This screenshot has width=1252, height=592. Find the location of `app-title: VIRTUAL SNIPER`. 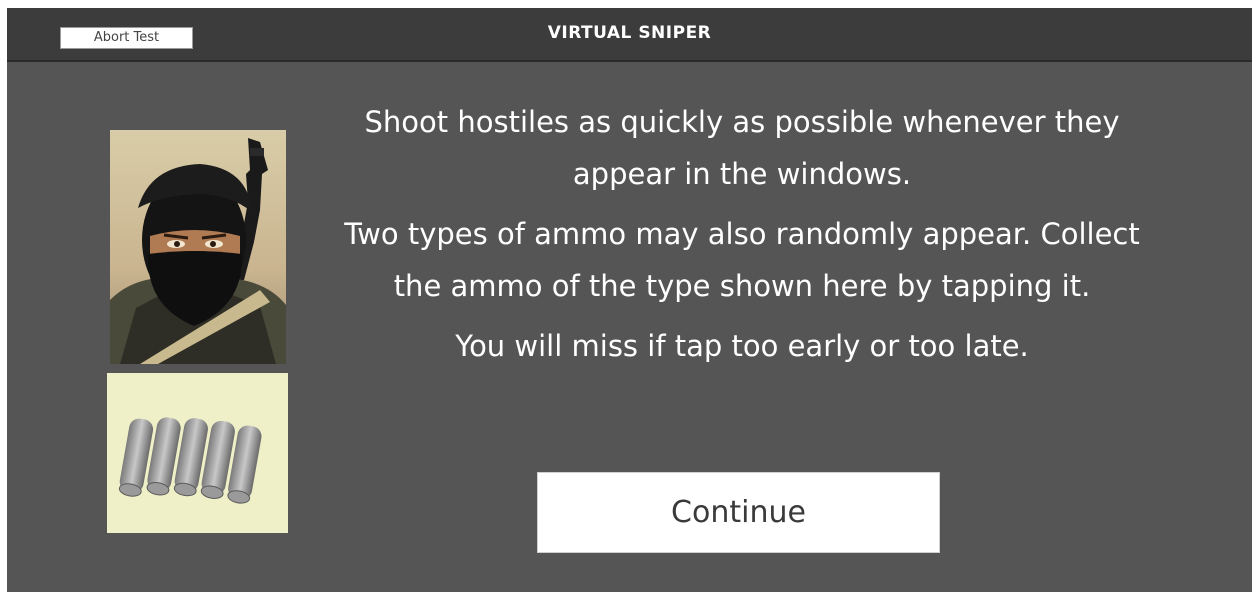

app-title: VIRTUAL SNIPER is located at coordinates (629, 33).